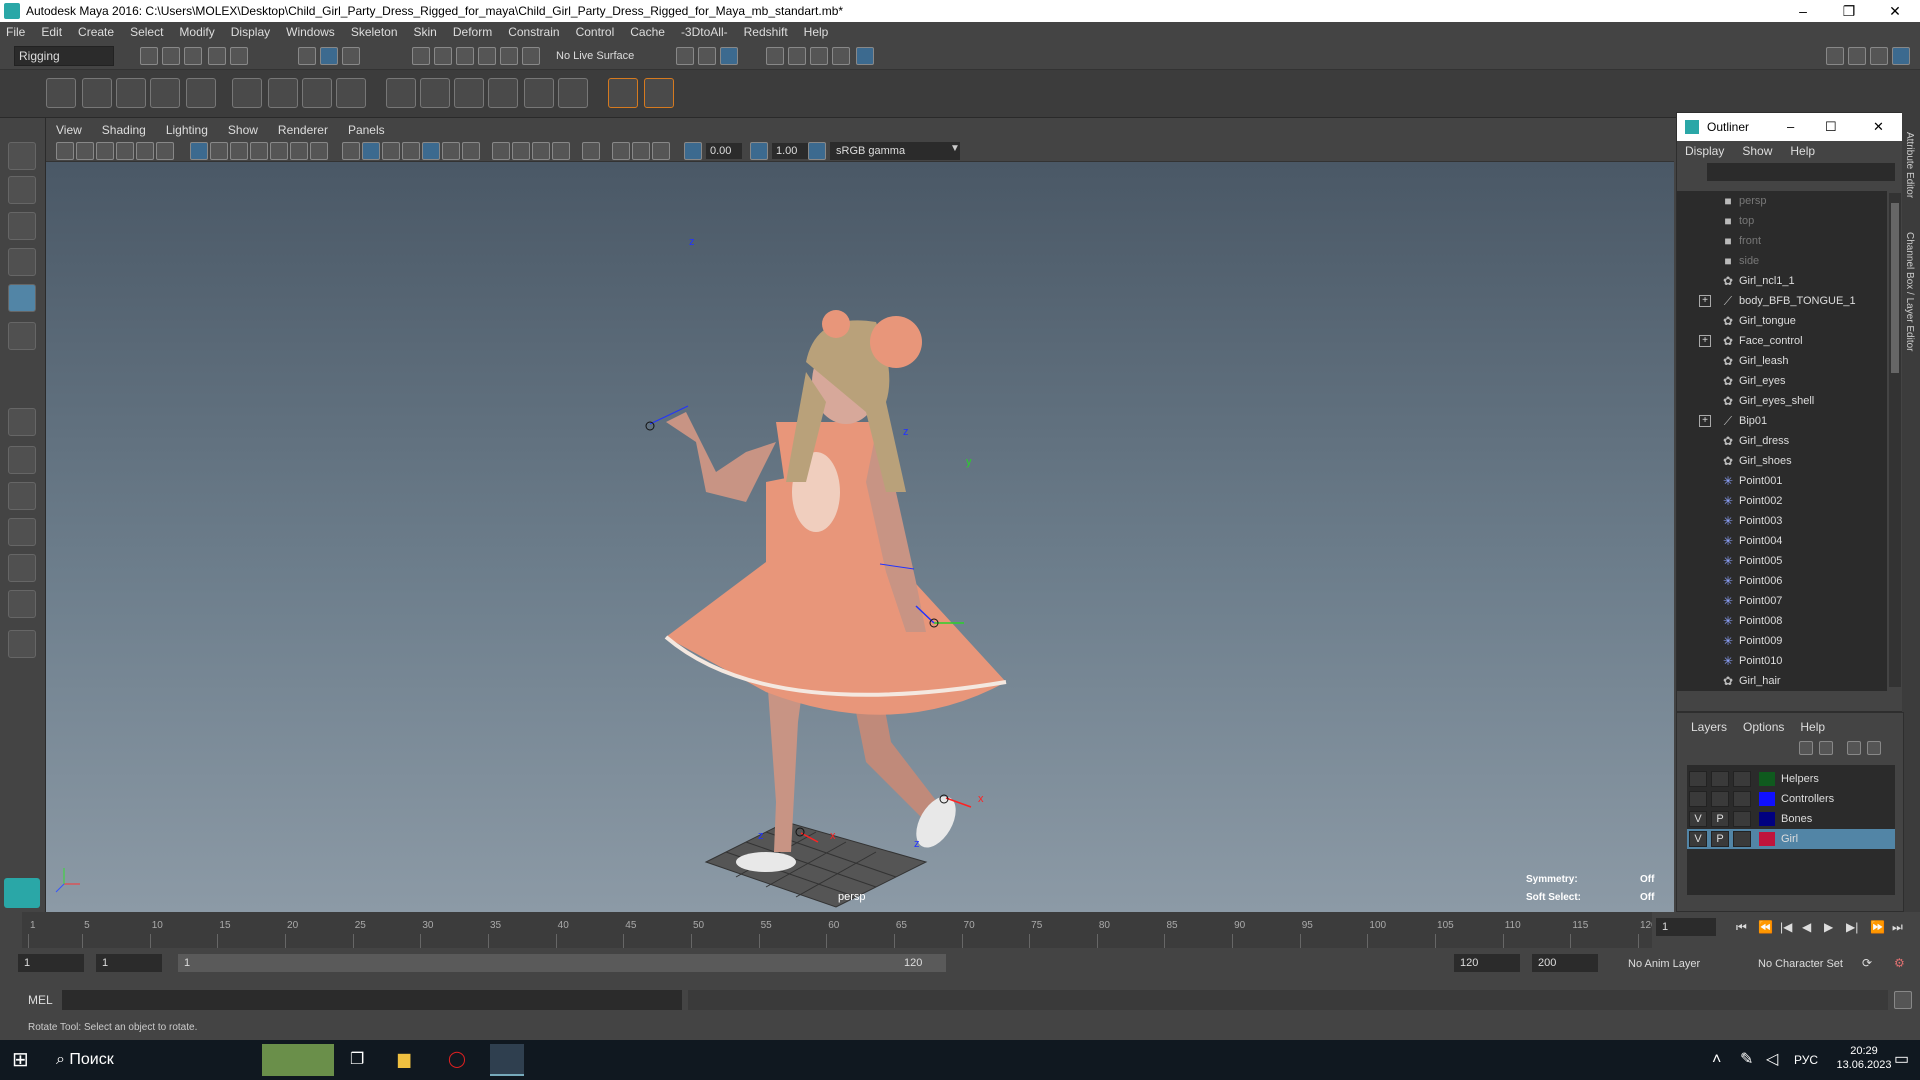  Describe the element at coordinates (219, 151) in the screenshot. I see `film-gate-icon` at that location.